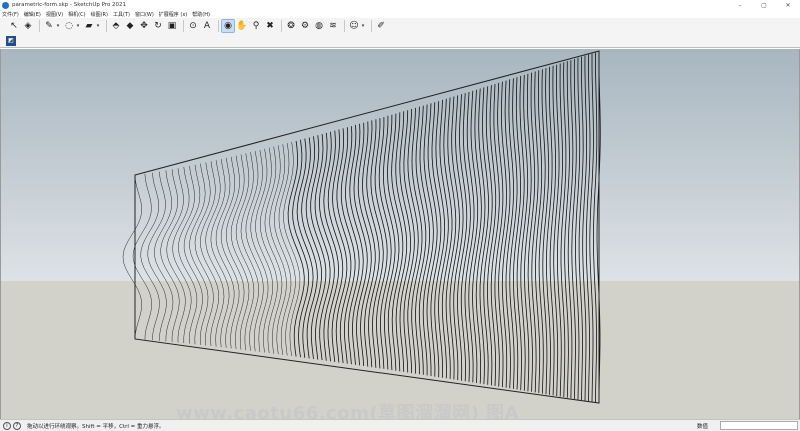 The width and height of the screenshot is (800, 431). What do you see at coordinates (144, 26) in the screenshot?
I see `move-icon: ✥` at bounding box center [144, 26].